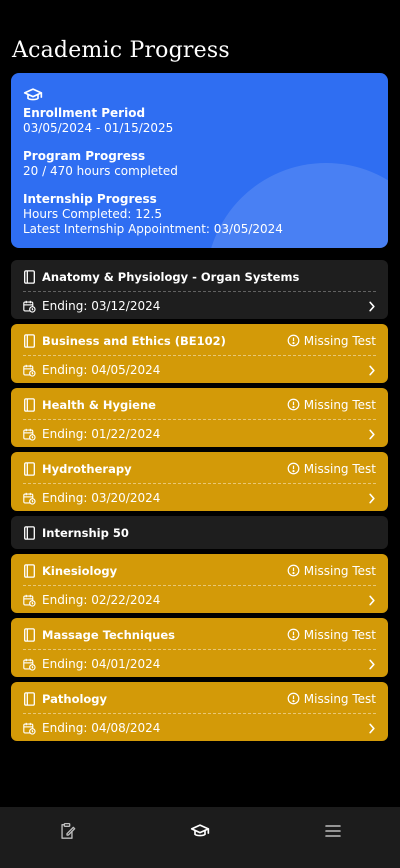  What do you see at coordinates (100, 171) in the screenshot?
I see `program-progress-value: 20 / 470 hours completed` at bounding box center [100, 171].